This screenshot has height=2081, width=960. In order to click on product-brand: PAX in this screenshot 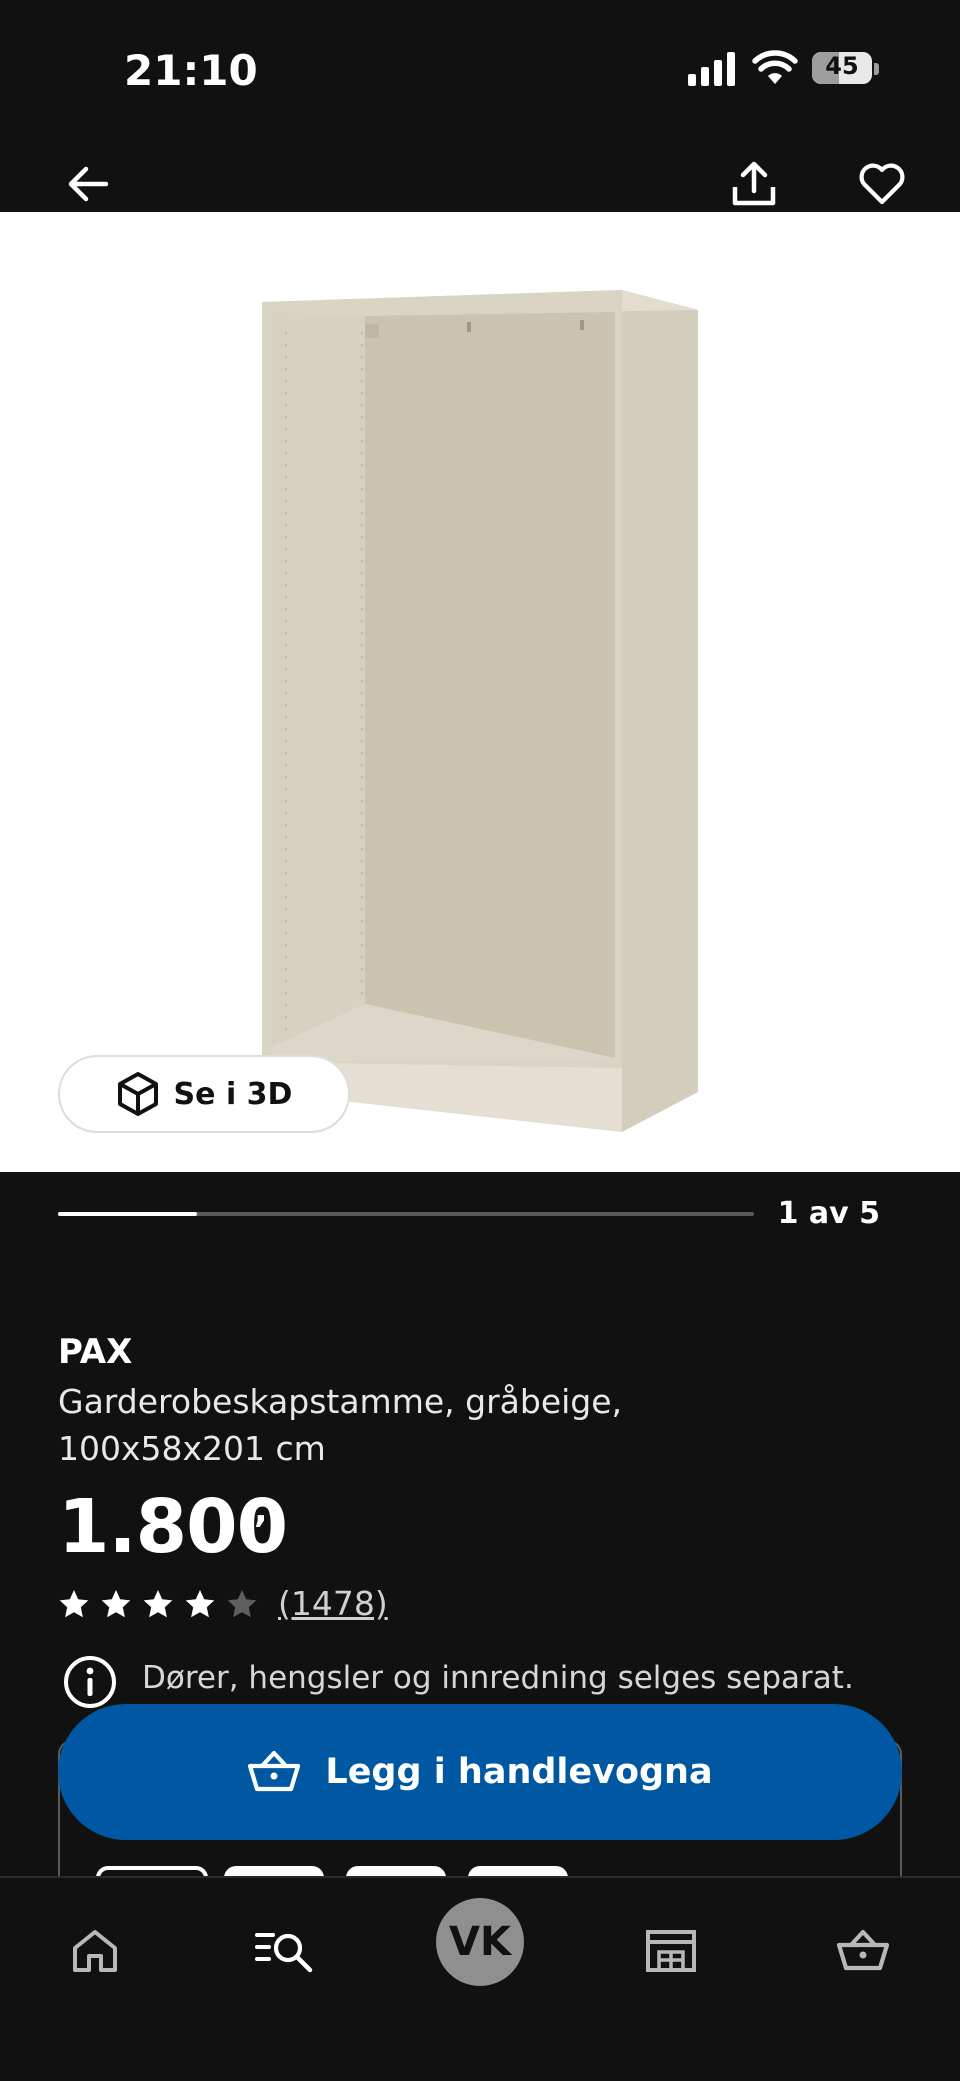, I will do `click(95, 1352)`.